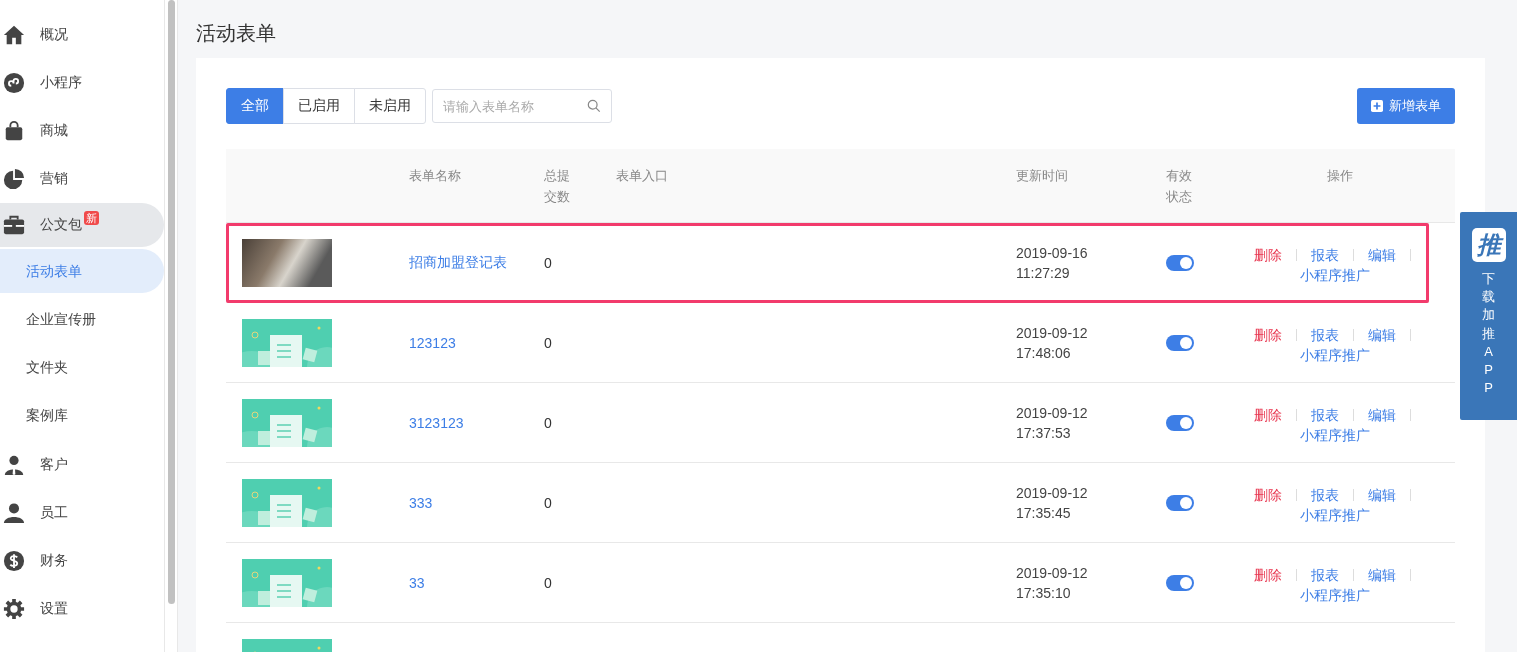 The image size is (1517, 652). I want to click on person-tie-icon, so click(14, 465).